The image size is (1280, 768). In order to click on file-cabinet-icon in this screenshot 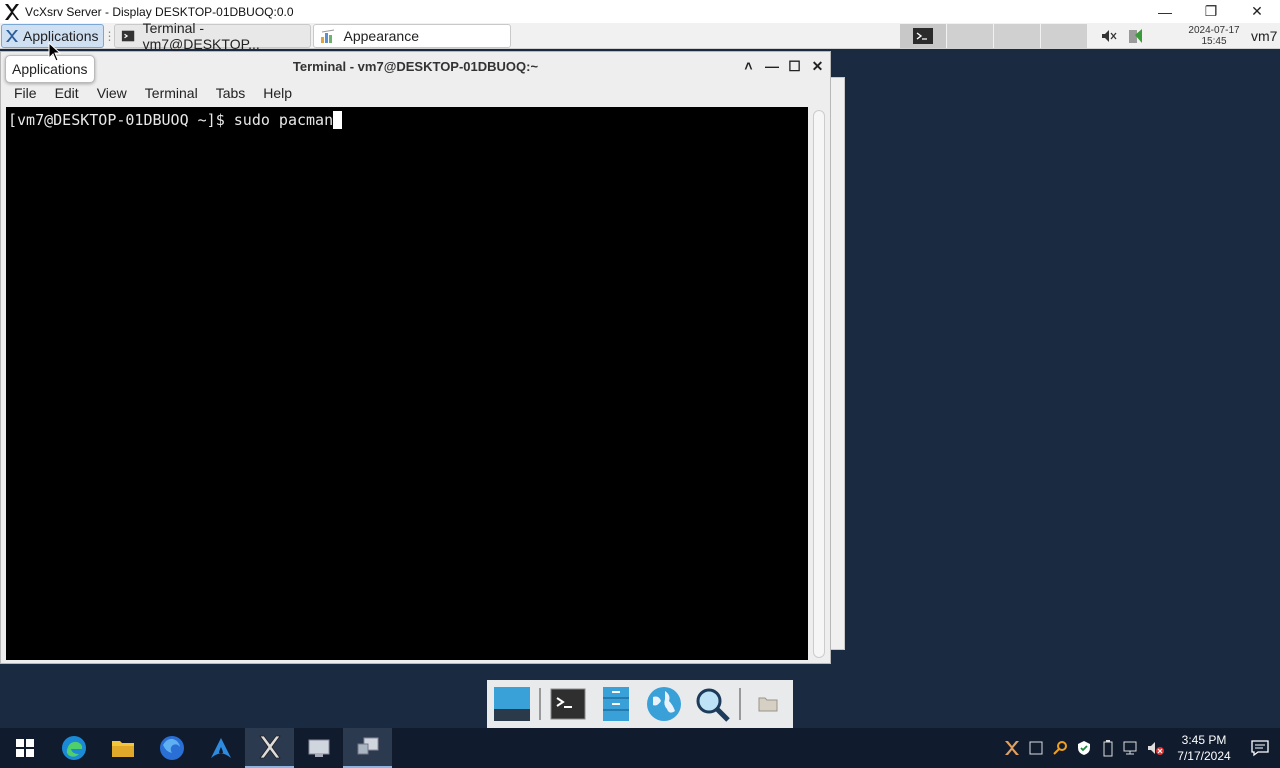, I will do `click(616, 704)`.